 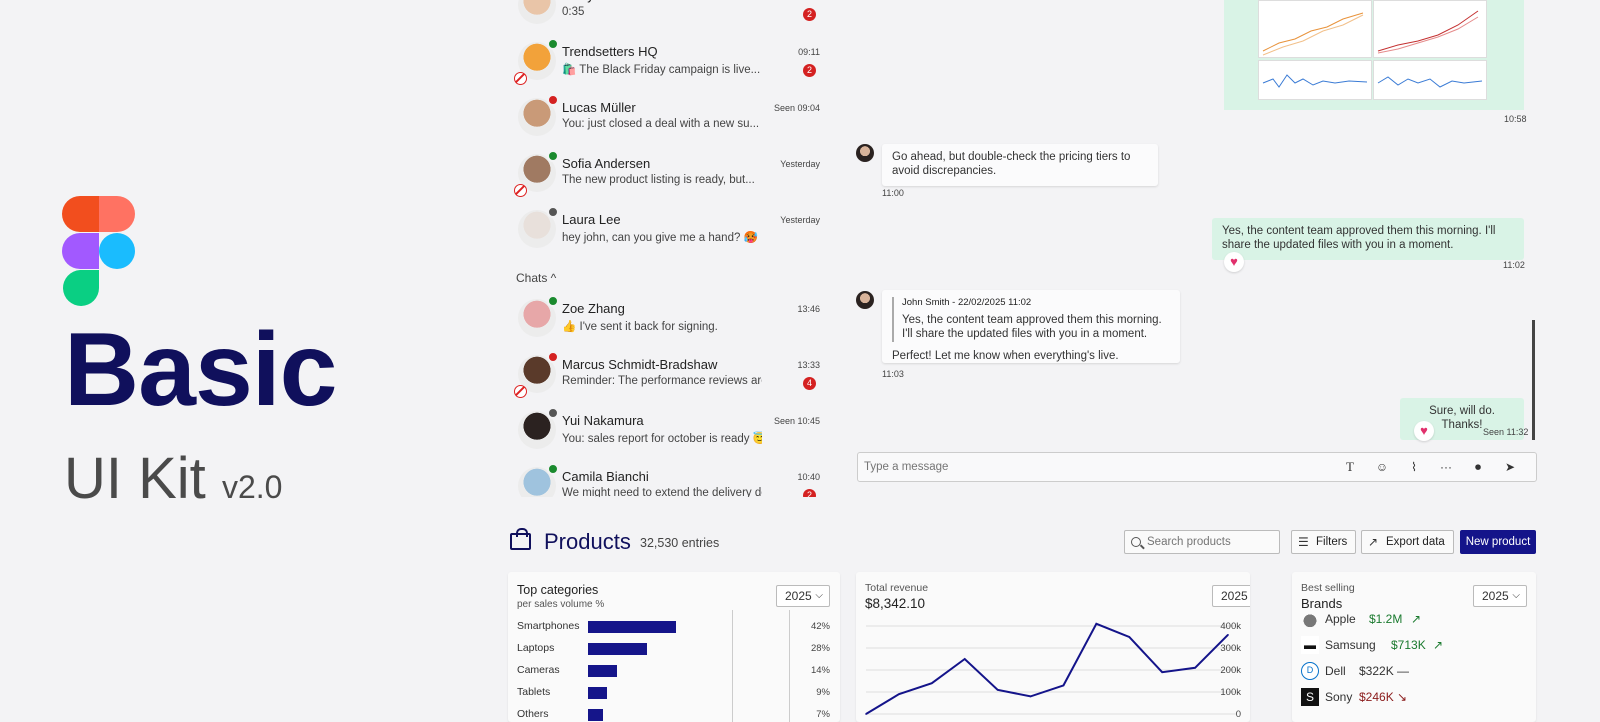 I want to click on brand-row: S Sony $246K ↘, so click(x=1411, y=698).